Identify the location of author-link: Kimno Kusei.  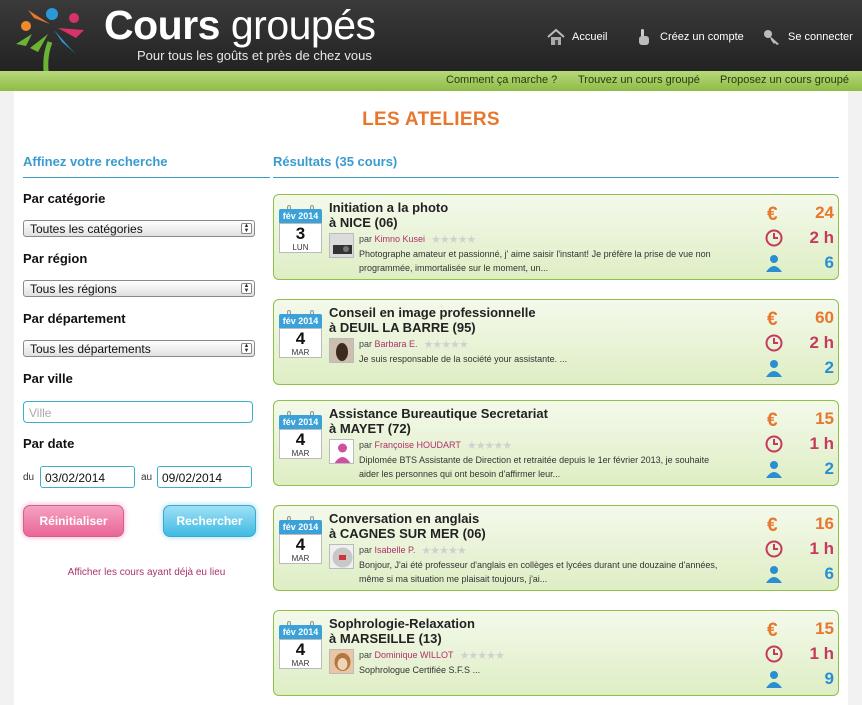
(400, 239).